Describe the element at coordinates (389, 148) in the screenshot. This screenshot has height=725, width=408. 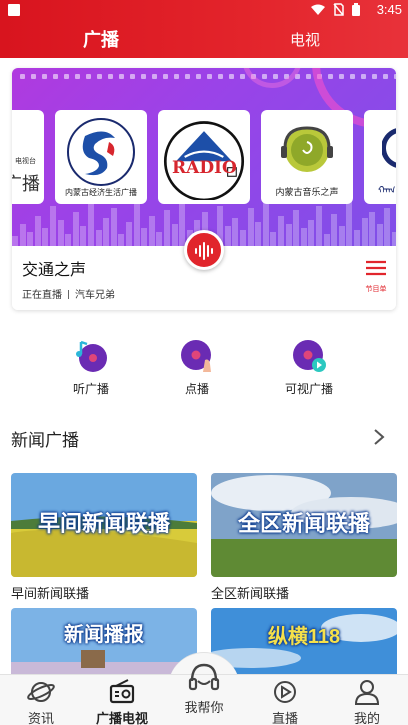
I see `station-partial-logo` at that location.